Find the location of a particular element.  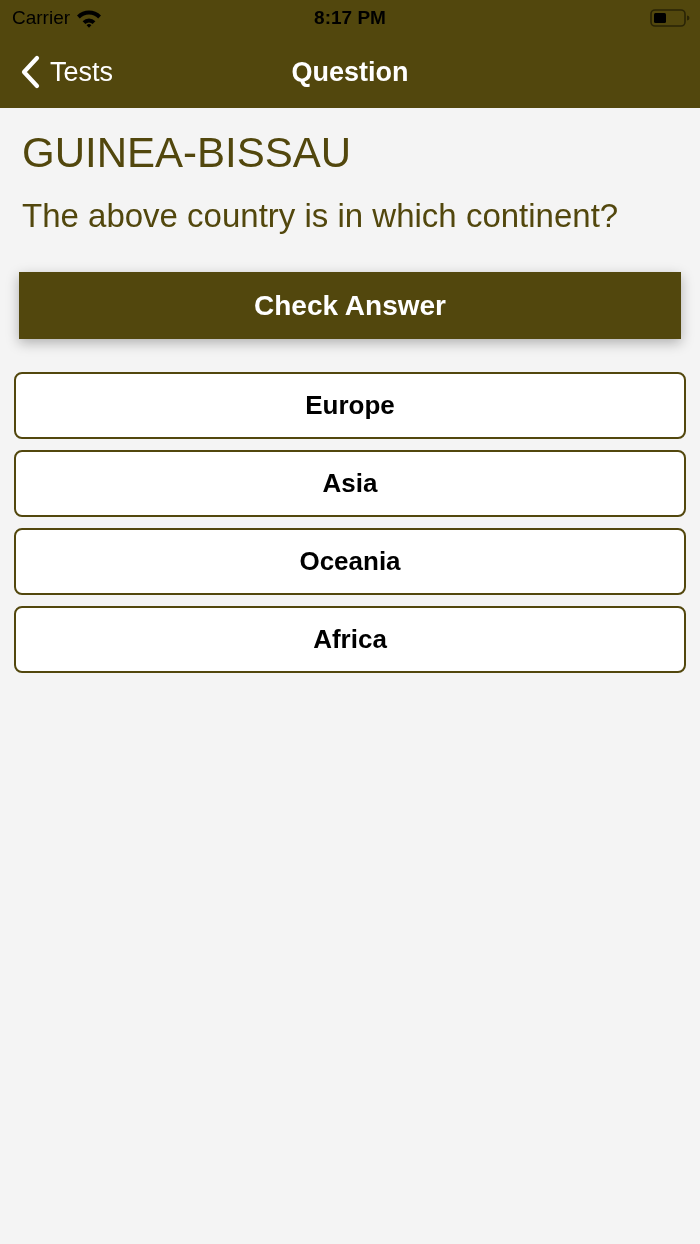

back-button: Tests is located at coordinates (67, 72).